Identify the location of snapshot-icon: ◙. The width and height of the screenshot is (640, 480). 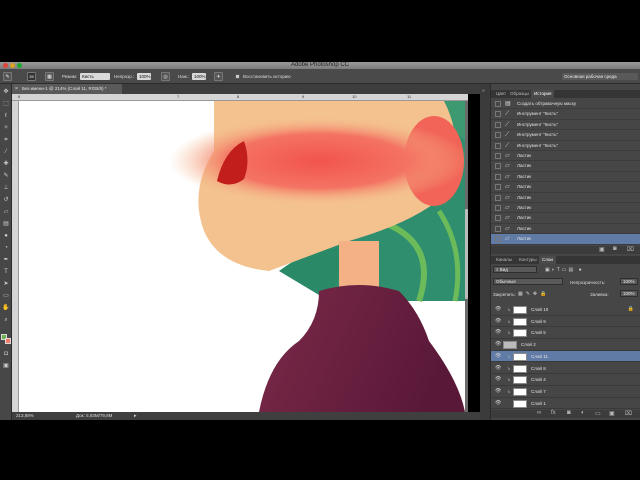
(615, 249).